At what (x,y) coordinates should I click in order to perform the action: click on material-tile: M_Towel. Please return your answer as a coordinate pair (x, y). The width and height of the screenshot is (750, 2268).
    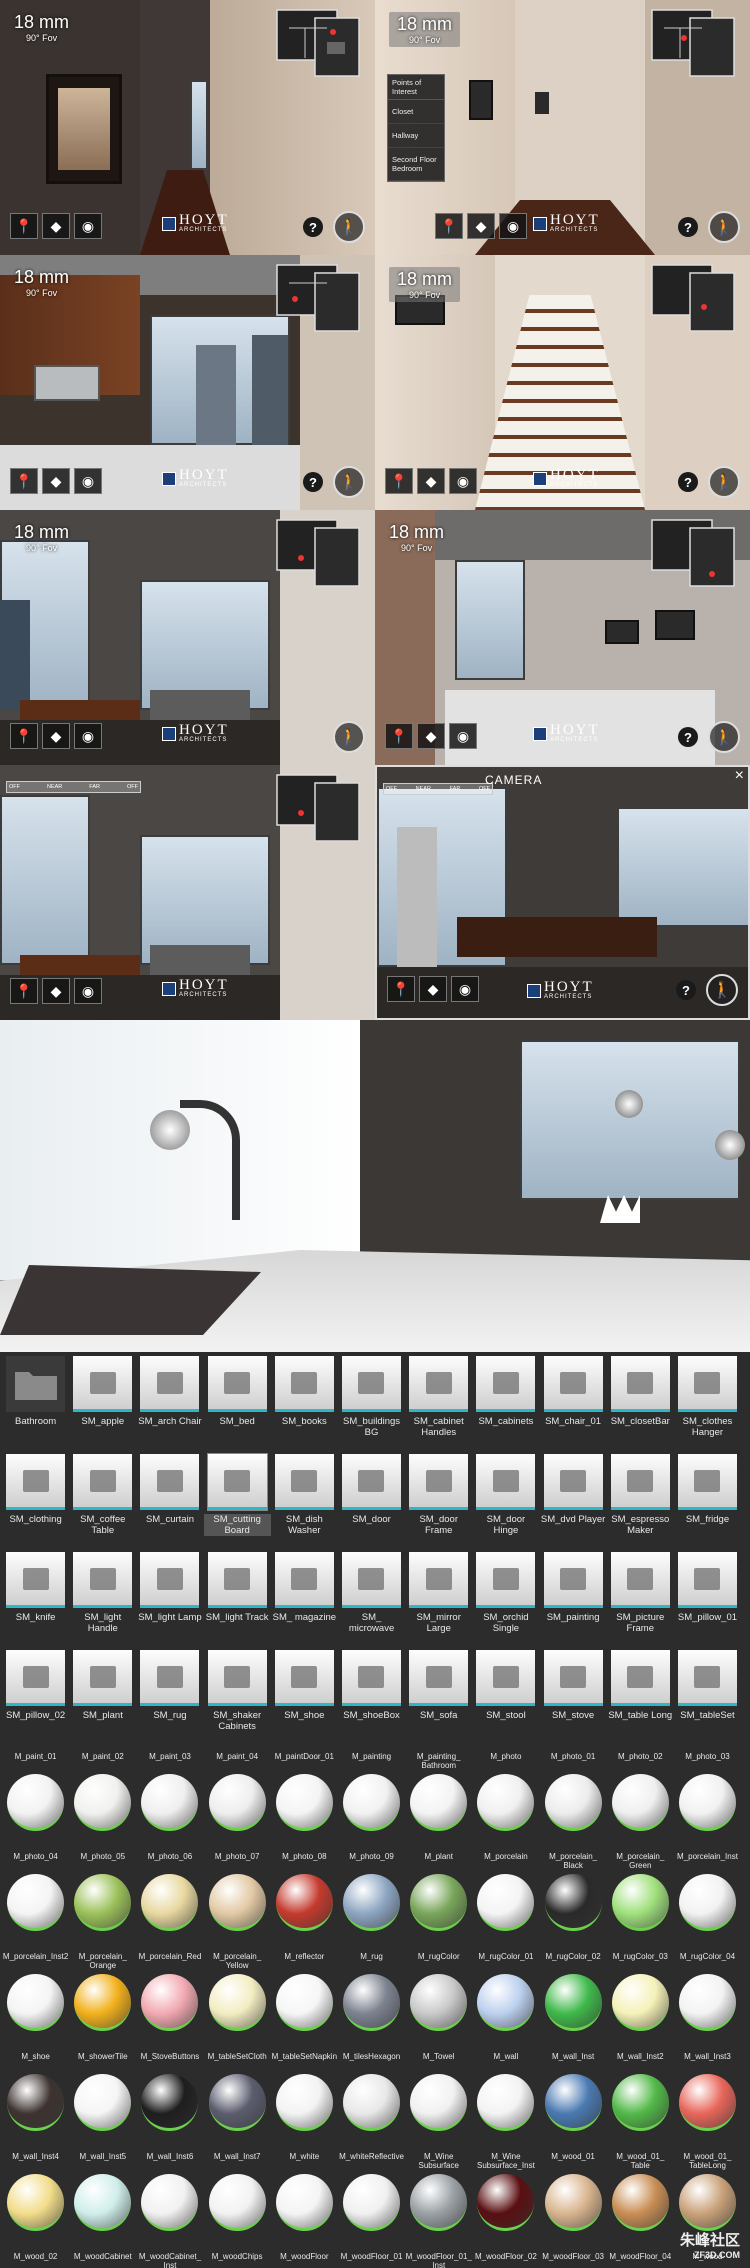
    Looking at the image, I should click on (438, 2102).